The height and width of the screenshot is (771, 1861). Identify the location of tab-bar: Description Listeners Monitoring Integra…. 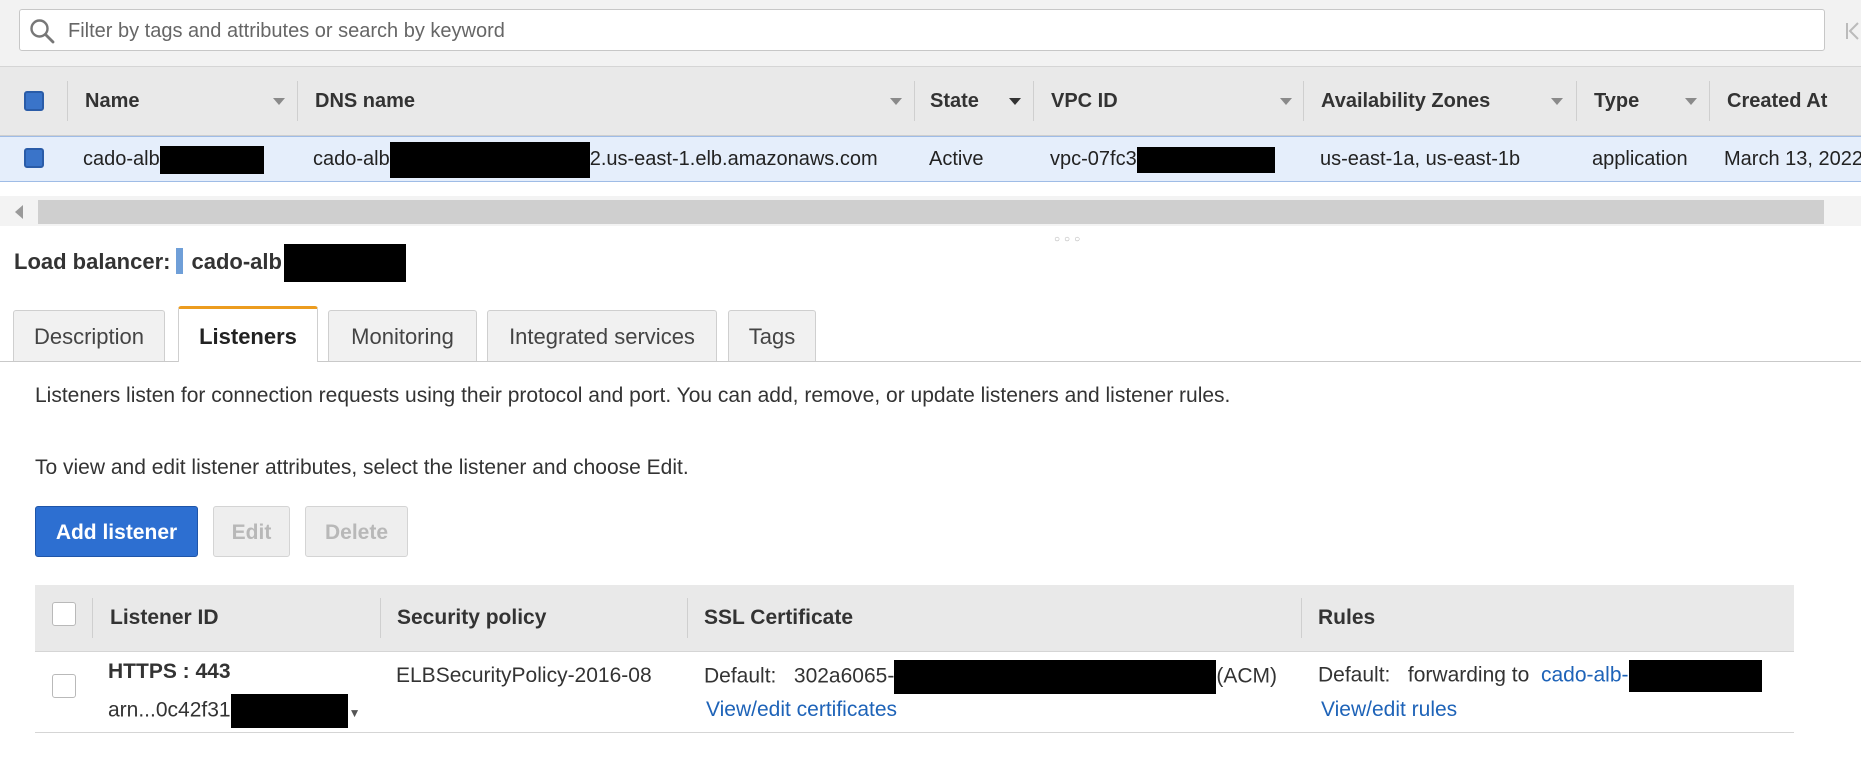
(930, 333).